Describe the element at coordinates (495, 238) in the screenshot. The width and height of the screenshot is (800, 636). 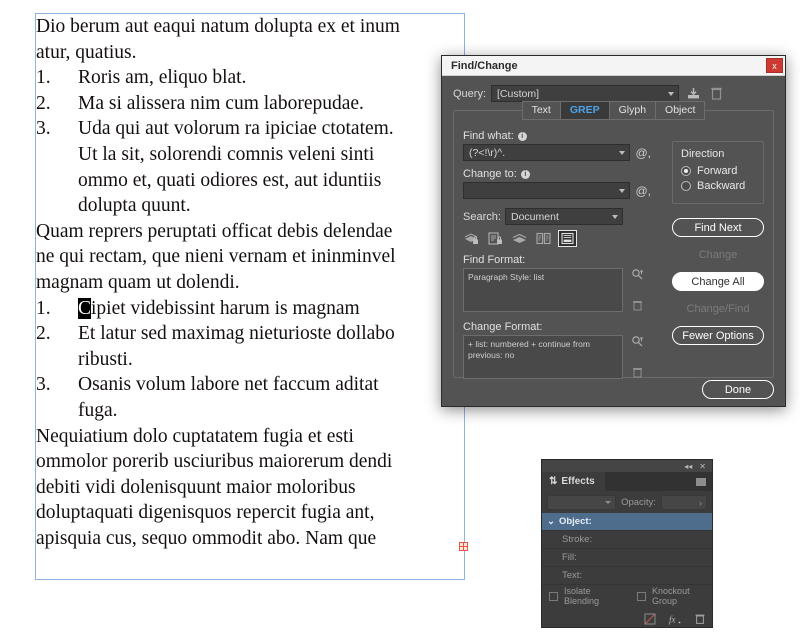
I see `include-locked-stories-icon` at that location.